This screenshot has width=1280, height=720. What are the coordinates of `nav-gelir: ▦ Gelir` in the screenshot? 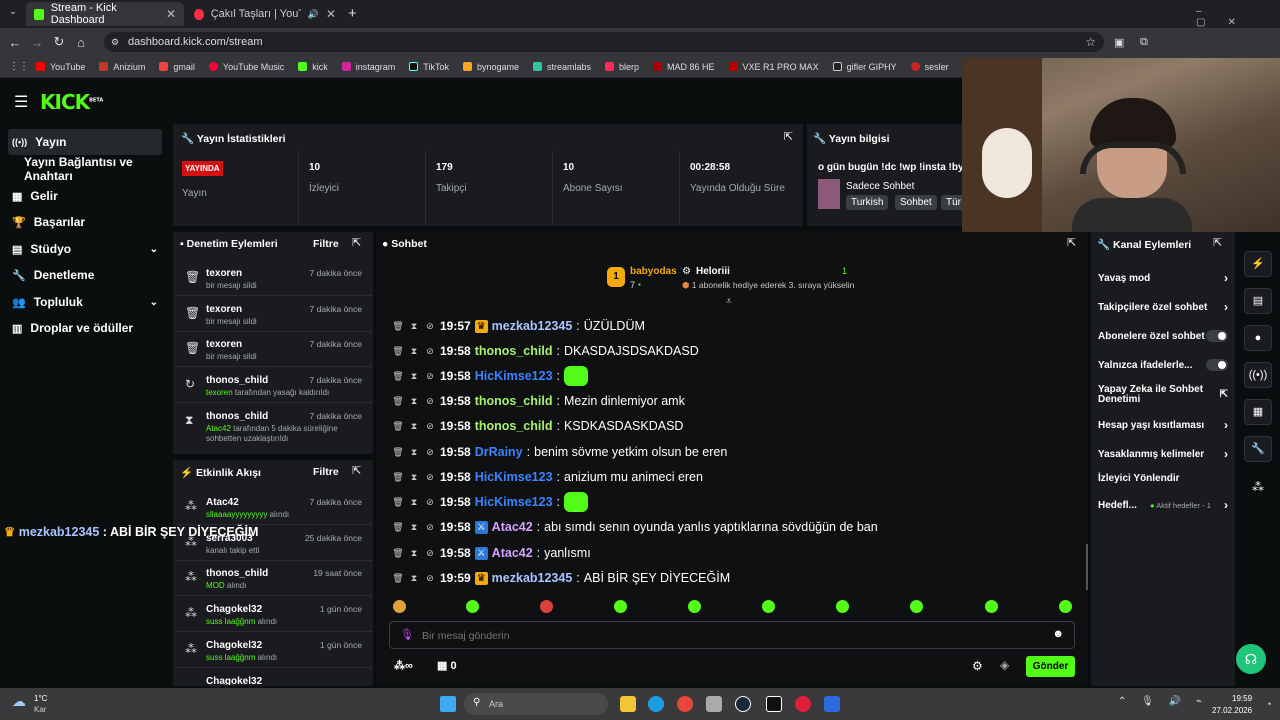 It's located at (85, 196).